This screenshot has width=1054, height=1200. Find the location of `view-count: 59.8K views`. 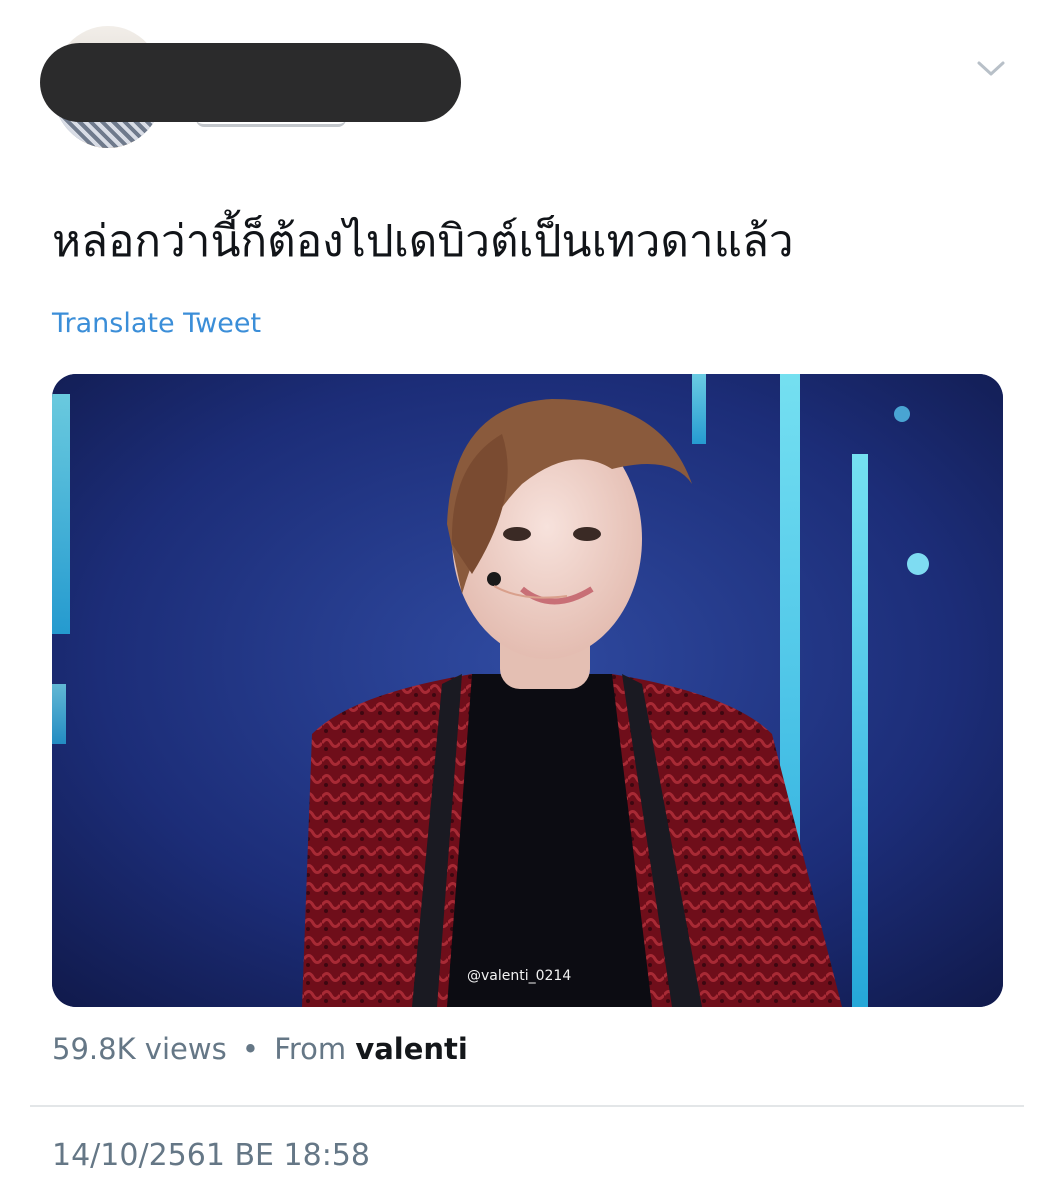

view-count: 59.8K views is located at coordinates (139, 1049).